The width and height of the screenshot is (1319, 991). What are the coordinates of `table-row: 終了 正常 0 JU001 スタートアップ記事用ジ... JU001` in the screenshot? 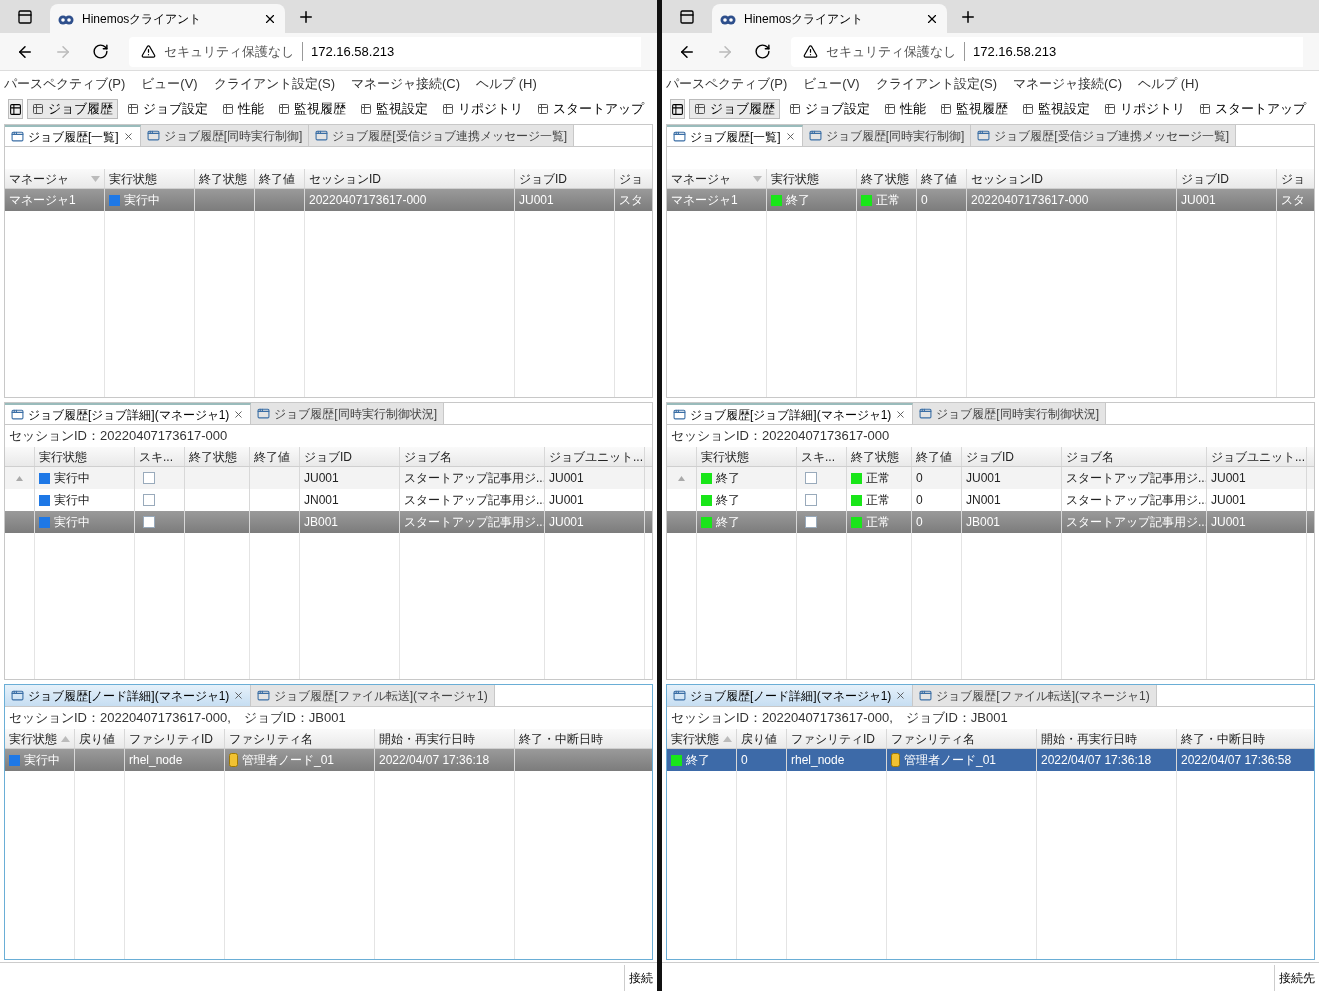 It's located at (990, 478).